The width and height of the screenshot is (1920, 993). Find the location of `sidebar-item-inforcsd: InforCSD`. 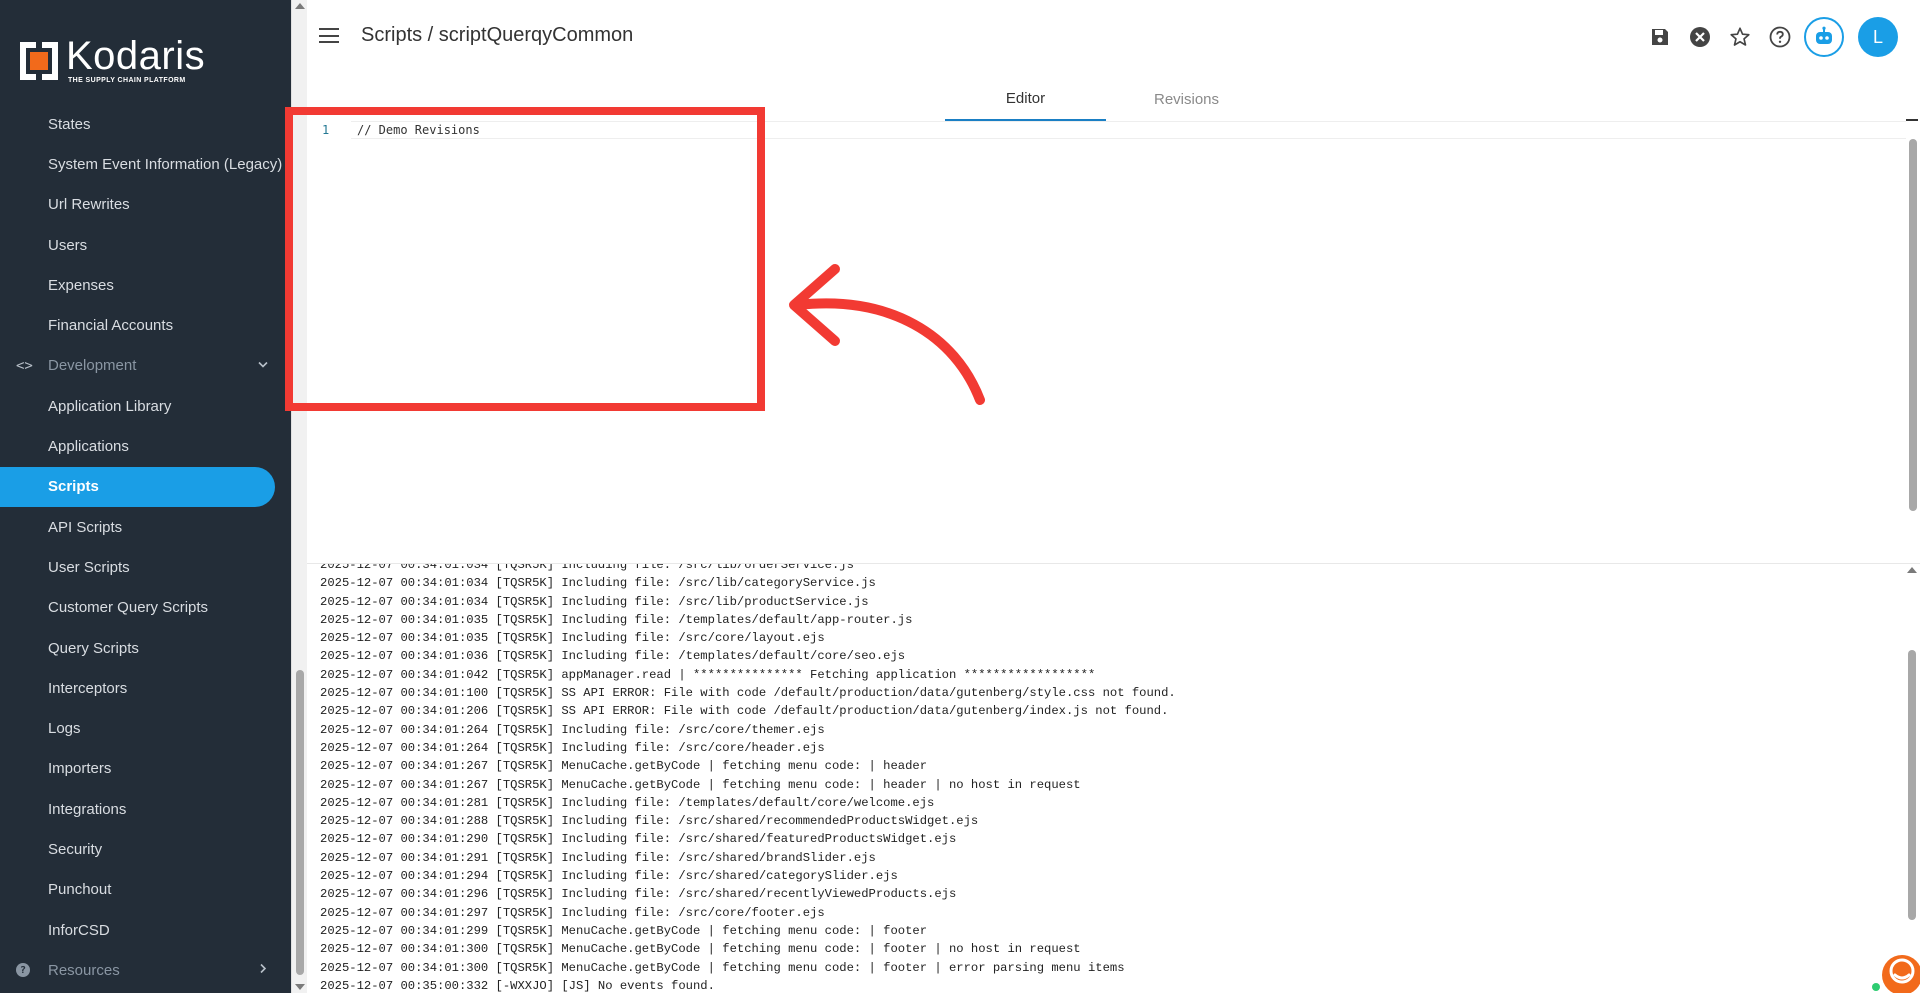

sidebar-item-inforcsd: InforCSD is located at coordinates (137, 930).